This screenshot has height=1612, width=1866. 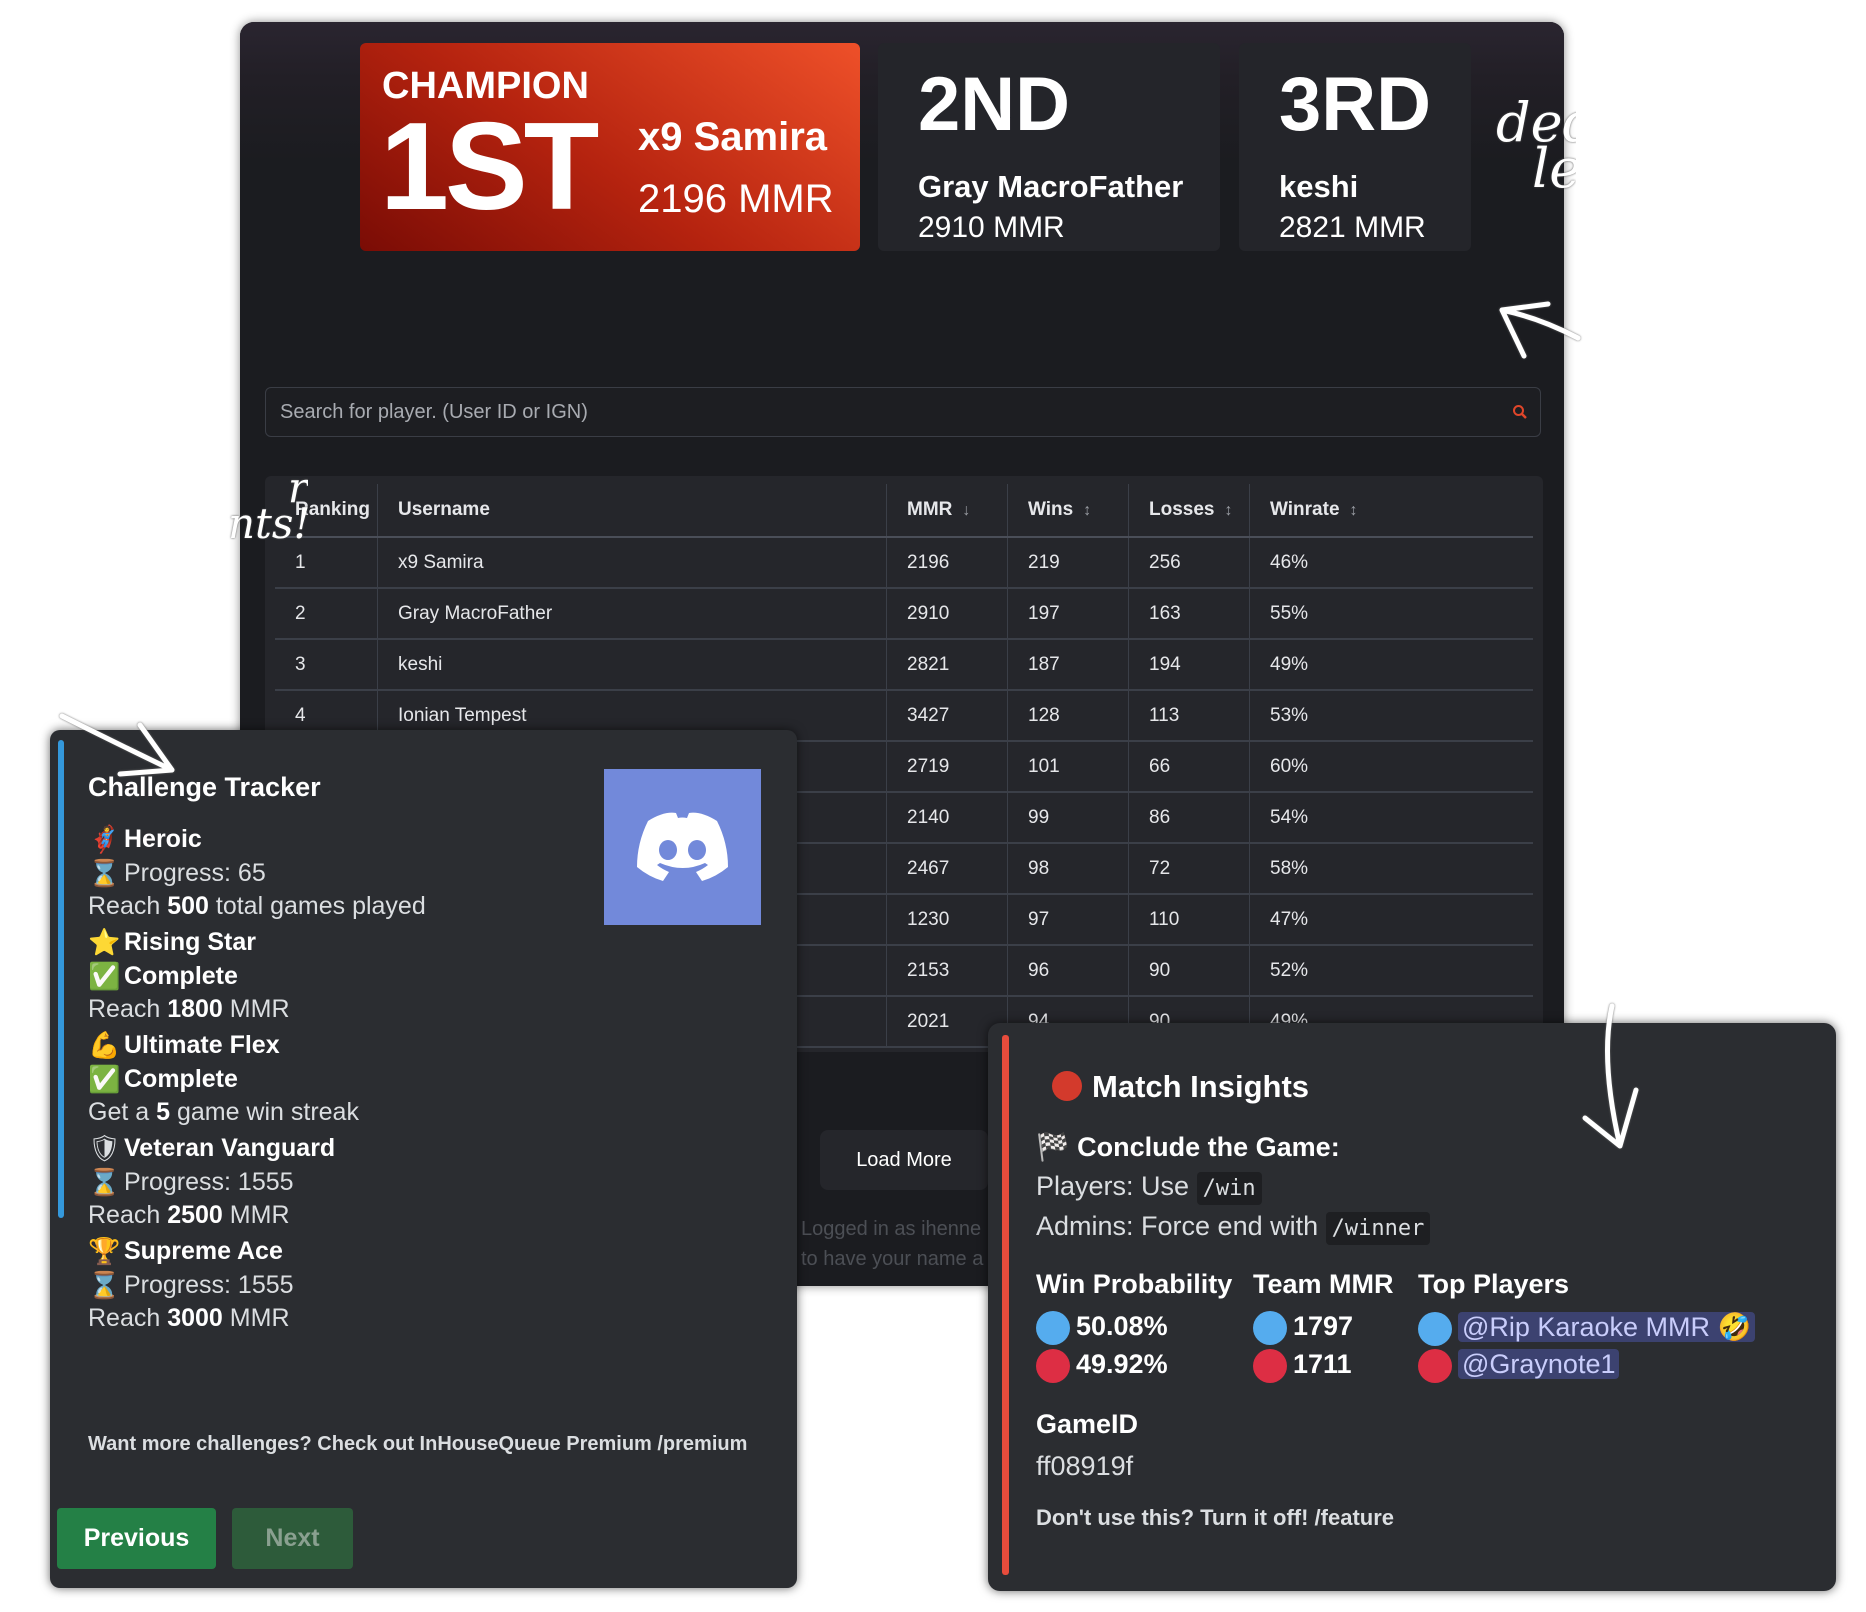 I want to click on player-mention: @Rip Karaoke MMR 🤣, so click(x=1607, y=1327).